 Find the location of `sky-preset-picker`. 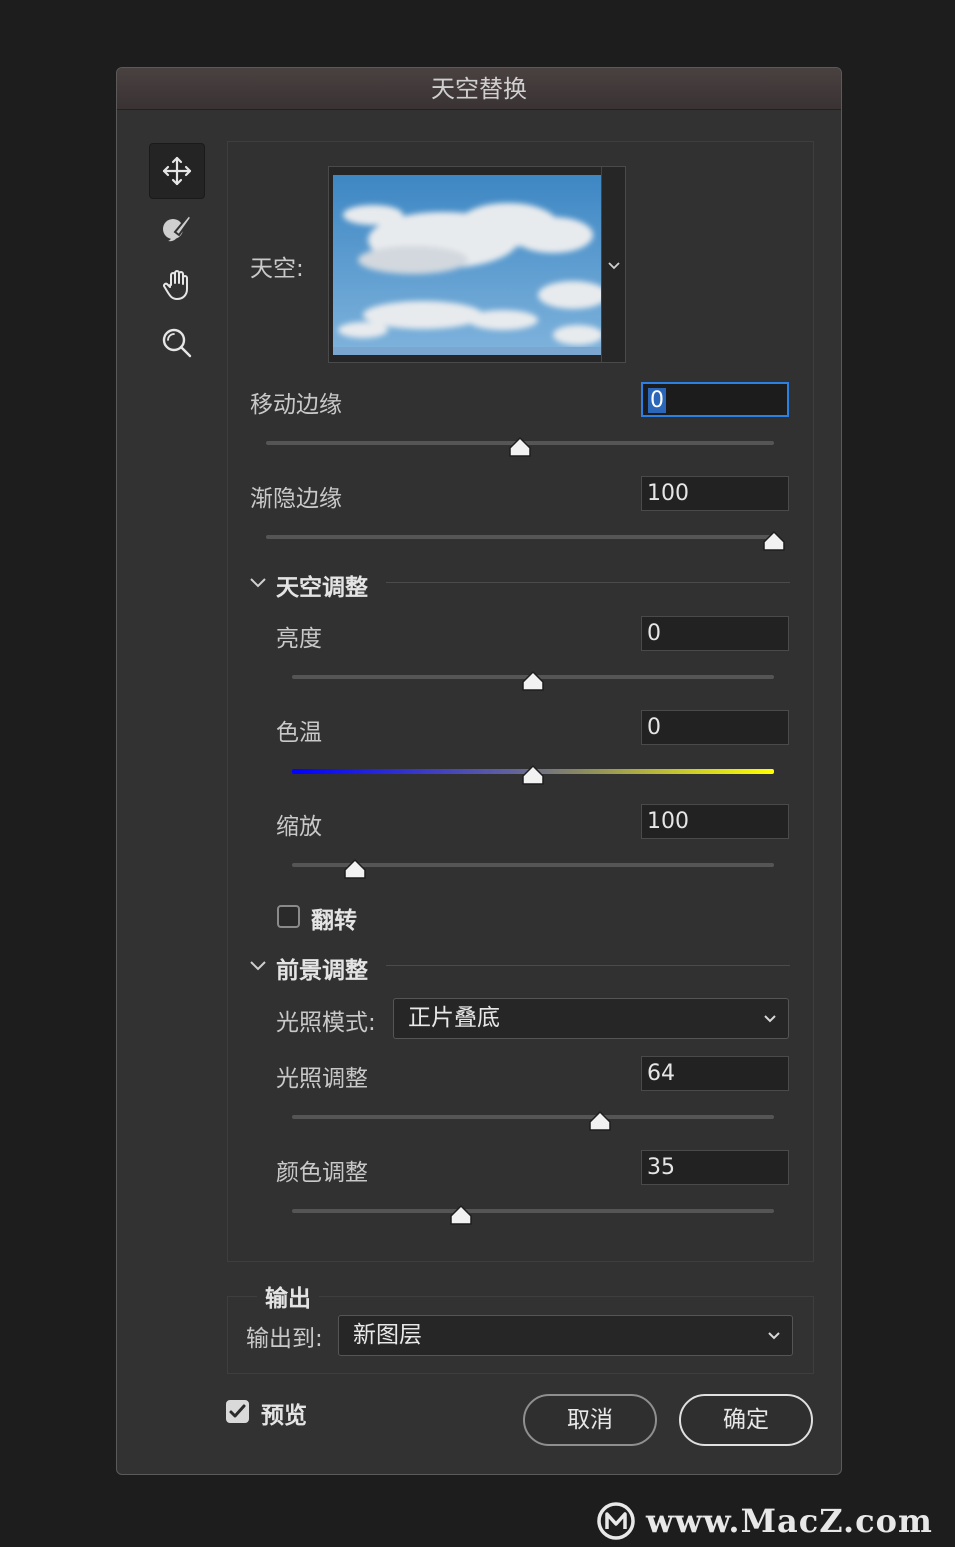

sky-preset-picker is located at coordinates (477, 264).